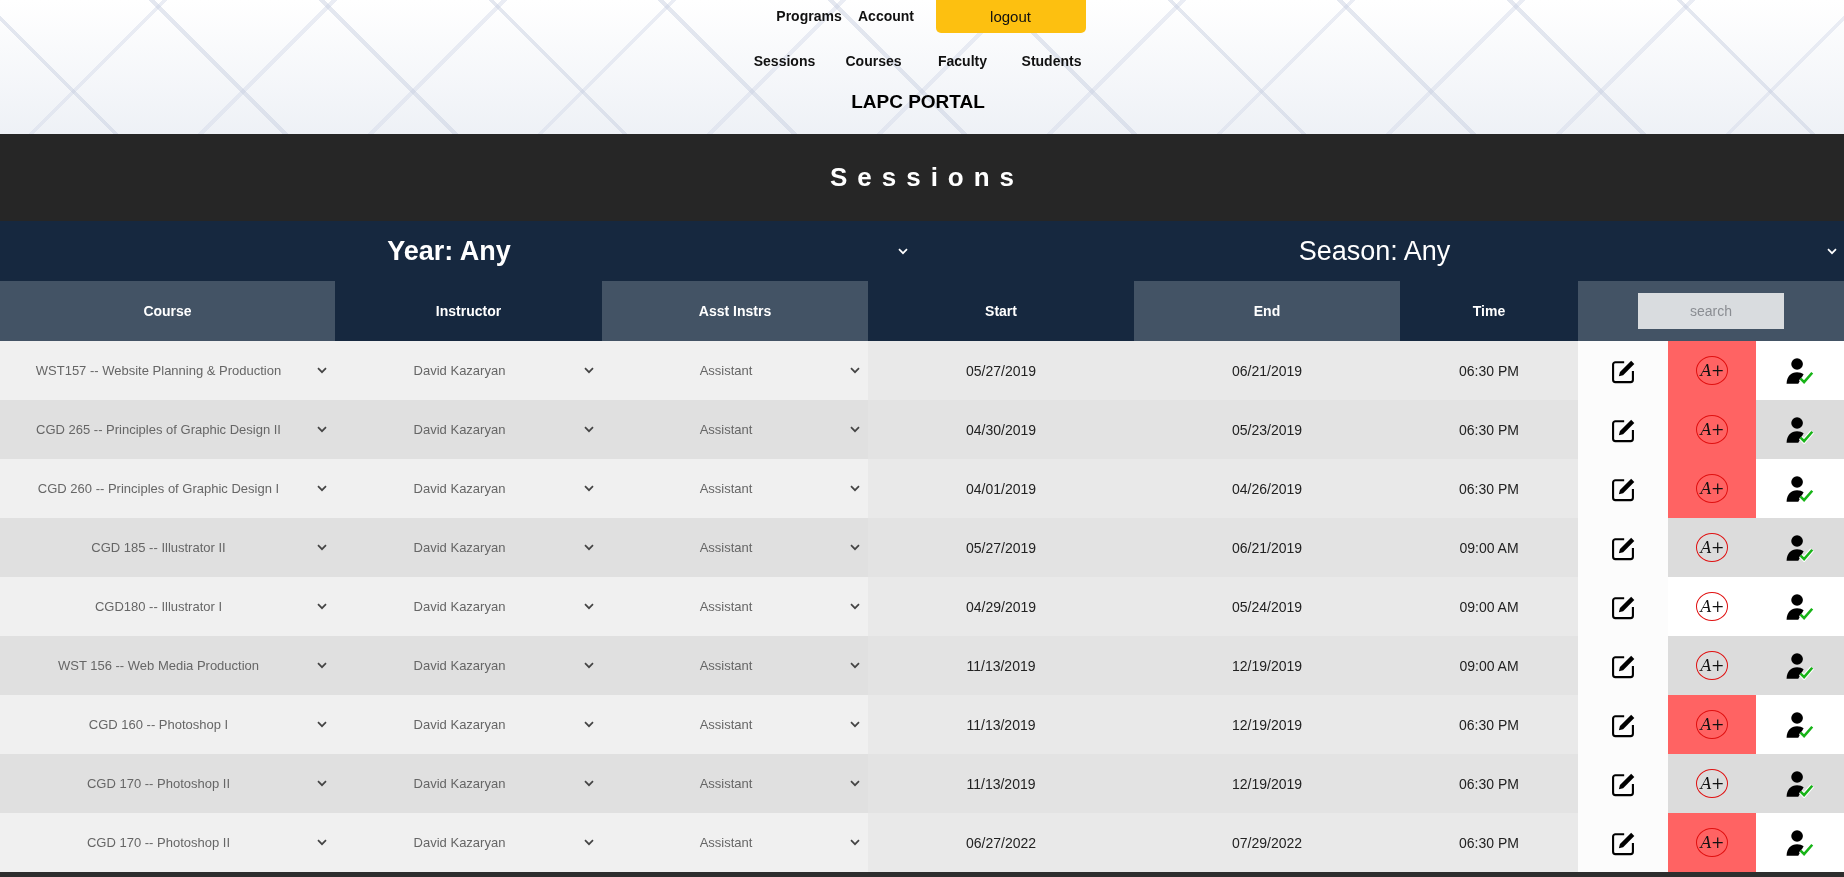 Image resolution: width=1844 pixels, height=877 pixels. What do you see at coordinates (1001, 488) in the screenshot?
I see `start-date-cell: 04/01/2019` at bounding box center [1001, 488].